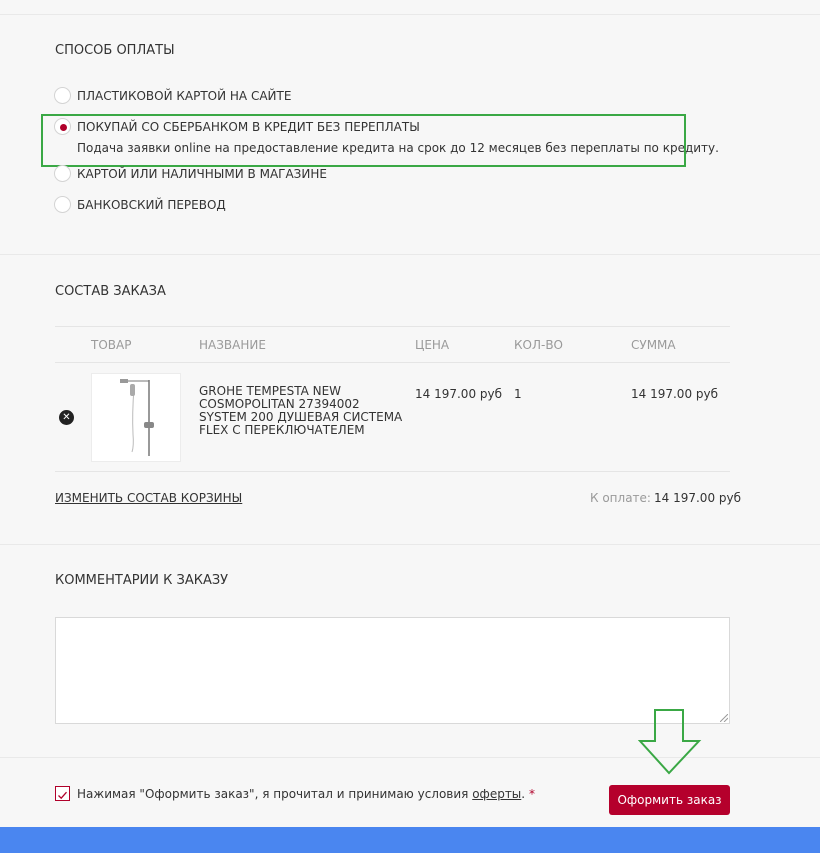 The width and height of the screenshot is (820, 853). What do you see at coordinates (232, 345) in the screenshot?
I see `column-header-name: НАЗВАНИЕ` at bounding box center [232, 345].